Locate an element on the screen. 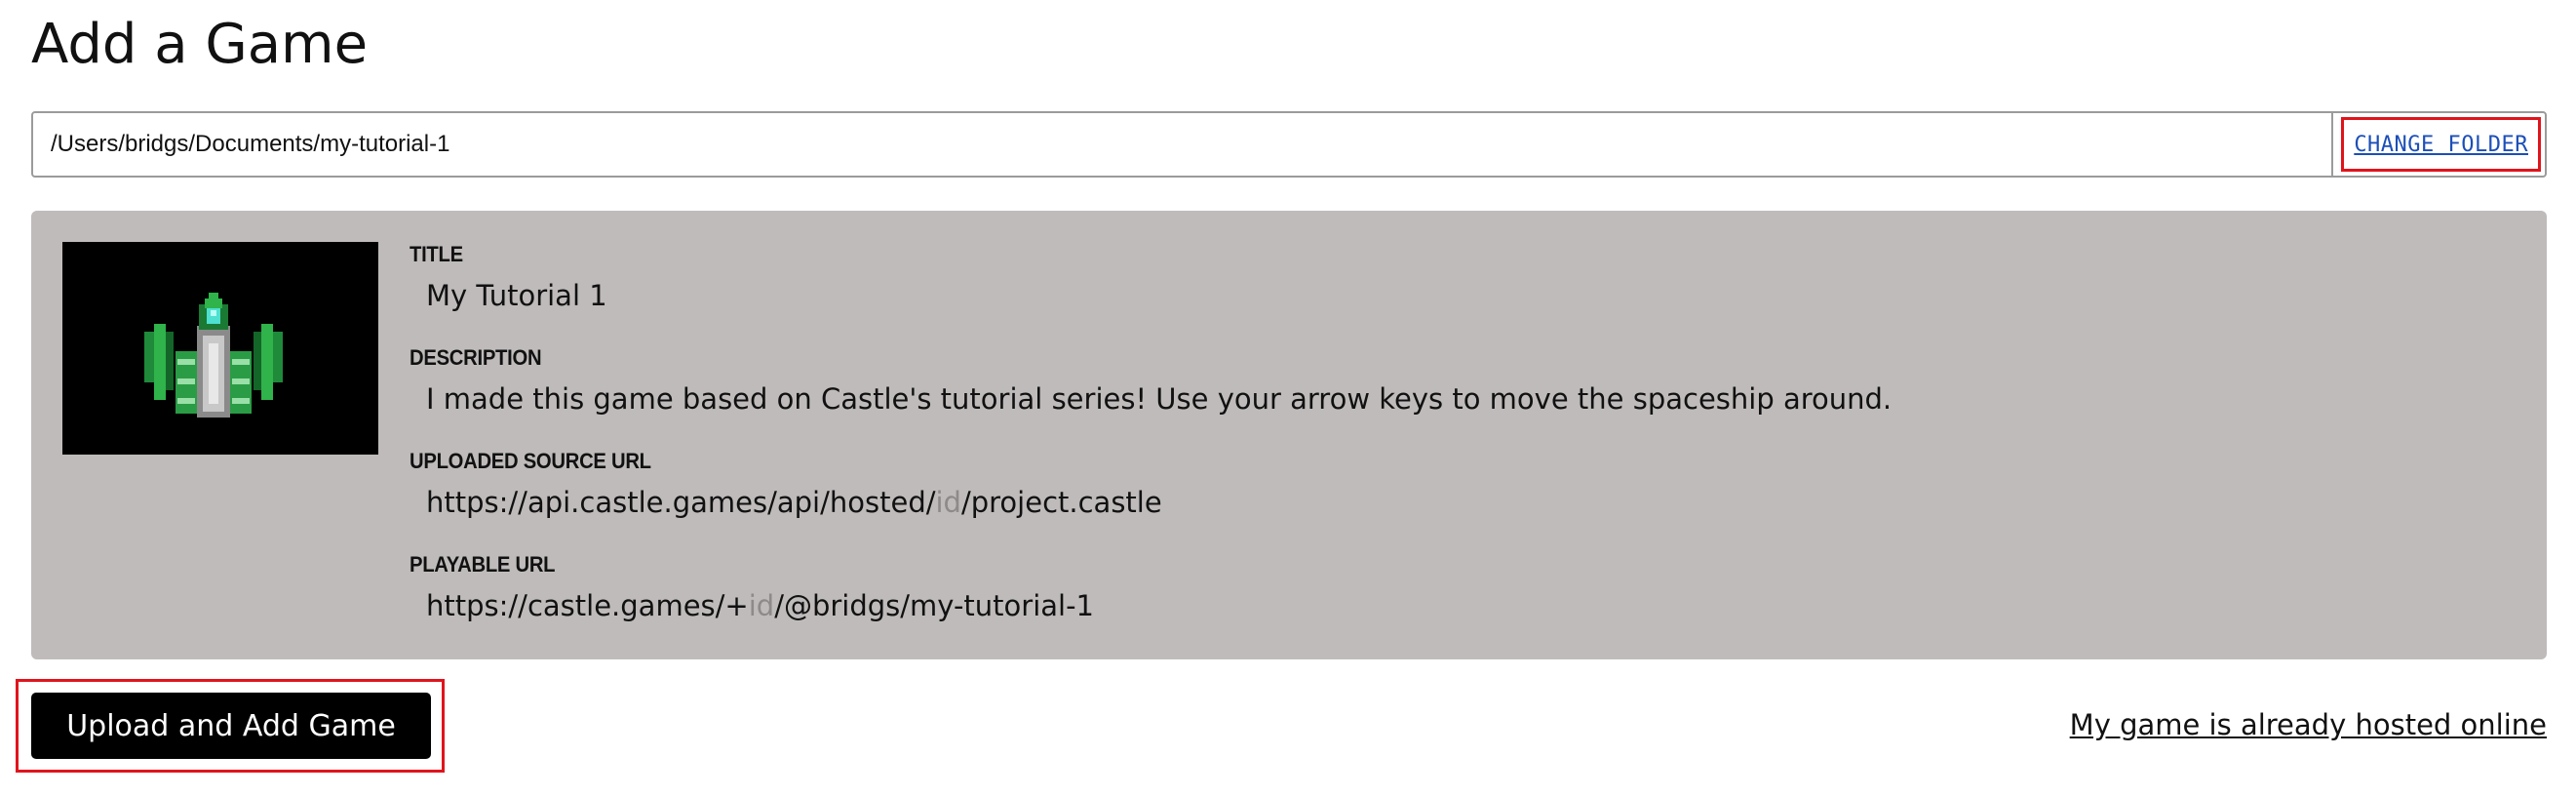 The height and width of the screenshot is (796, 2576). upload-and-add-game-button: Upload and Add Game is located at coordinates (231, 726).